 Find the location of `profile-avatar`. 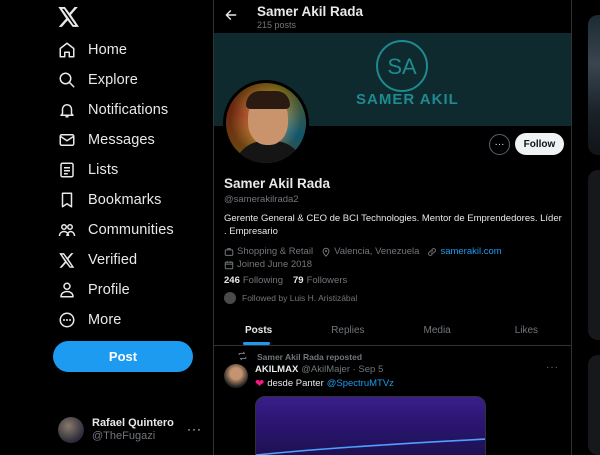

profile-avatar is located at coordinates (266, 123).